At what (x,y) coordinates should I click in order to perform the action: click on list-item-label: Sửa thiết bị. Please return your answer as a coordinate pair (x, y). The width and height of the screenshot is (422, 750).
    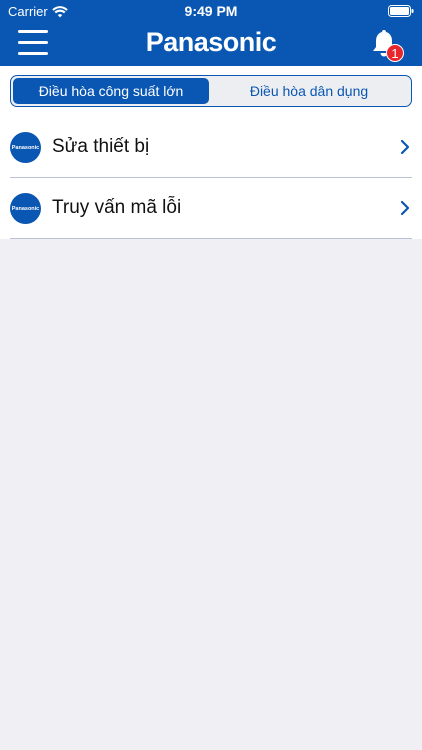
    Looking at the image, I should click on (101, 146).